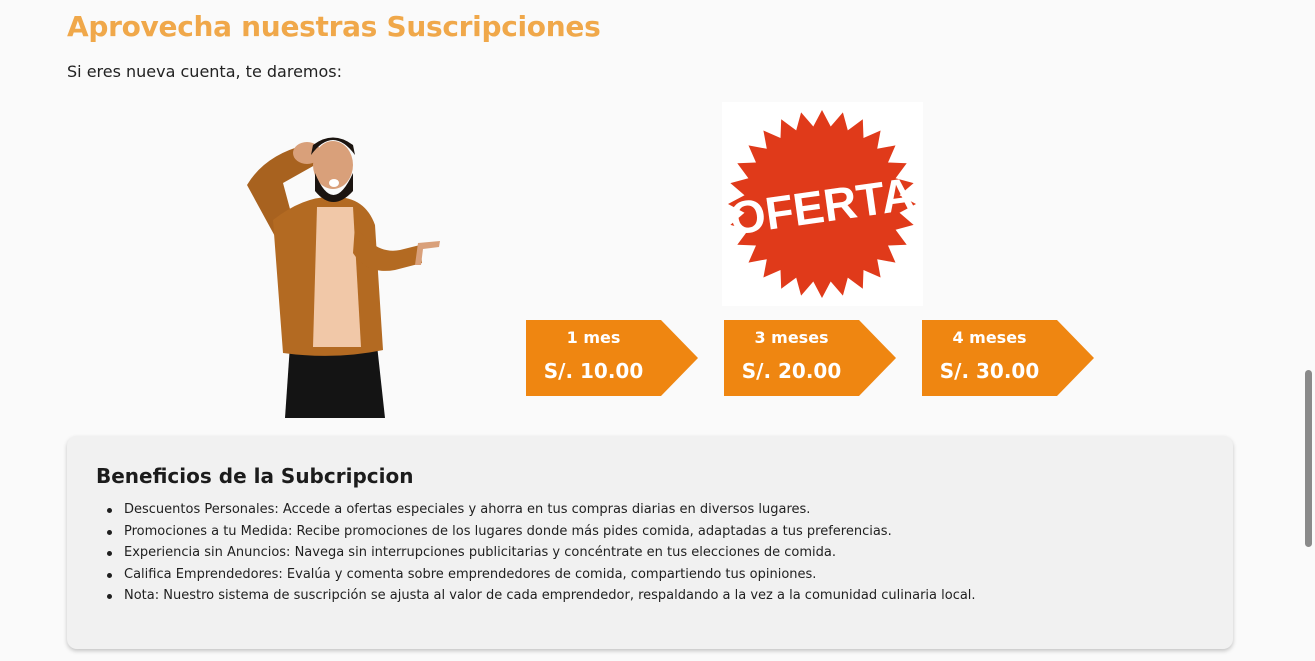 The width and height of the screenshot is (1315, 661). What do you see at coordinates (342, 272) in the screenshot?
I see `person-pointing-image` at bounding box center [342, 272].